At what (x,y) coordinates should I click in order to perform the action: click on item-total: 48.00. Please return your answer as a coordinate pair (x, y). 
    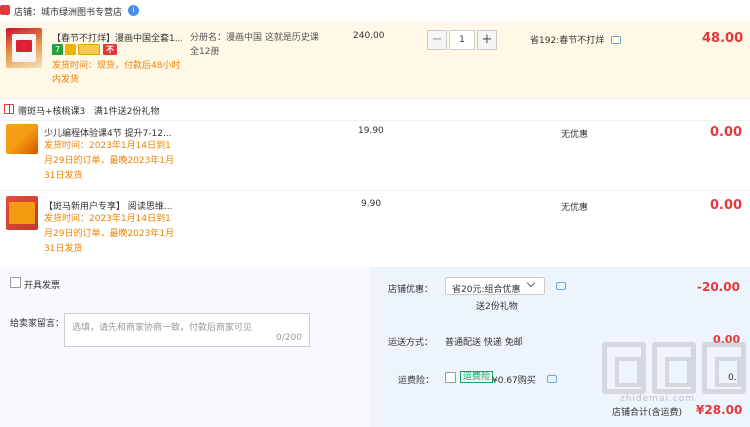
    Looking at the image, I should click on (723, 38).